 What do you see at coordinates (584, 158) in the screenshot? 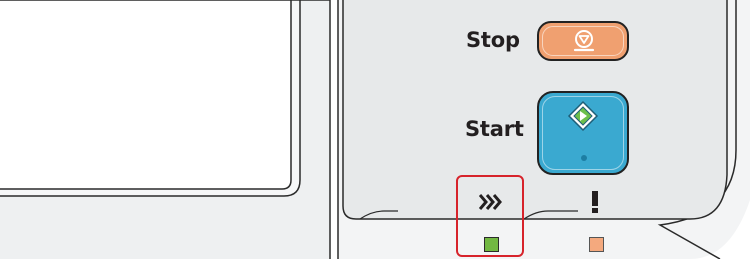
I see `start-led-dot` at bounding box center [584, 158].